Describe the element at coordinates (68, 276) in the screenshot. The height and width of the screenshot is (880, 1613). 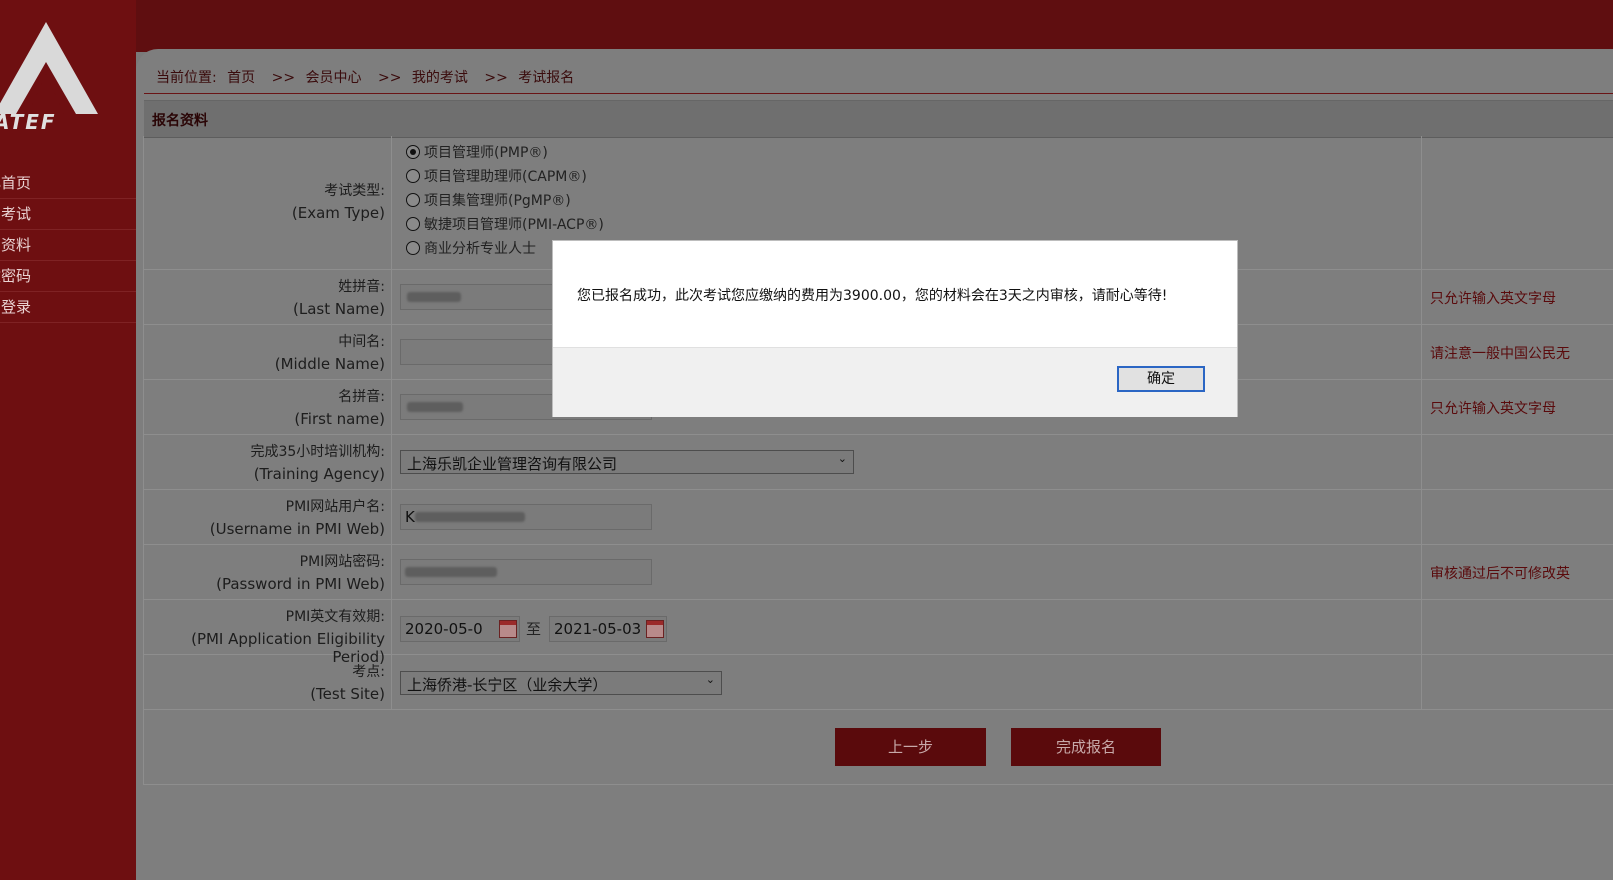
I see `side-item-change-password: 改密码` at that location.